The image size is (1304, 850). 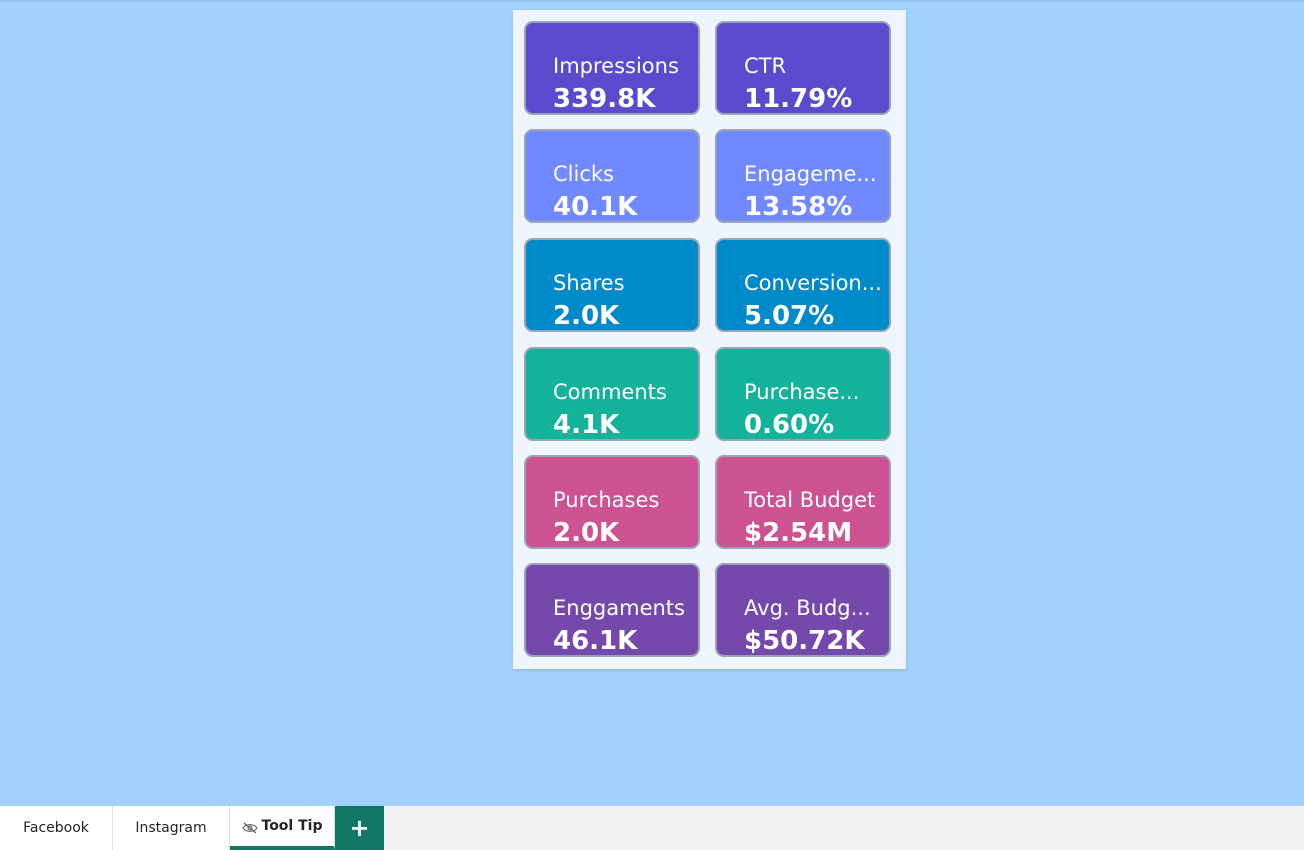 What do you see at coordinates (583, 174) in the screenshot?
I see `kpi-label: Clicks` at bounding box center [583, 174].